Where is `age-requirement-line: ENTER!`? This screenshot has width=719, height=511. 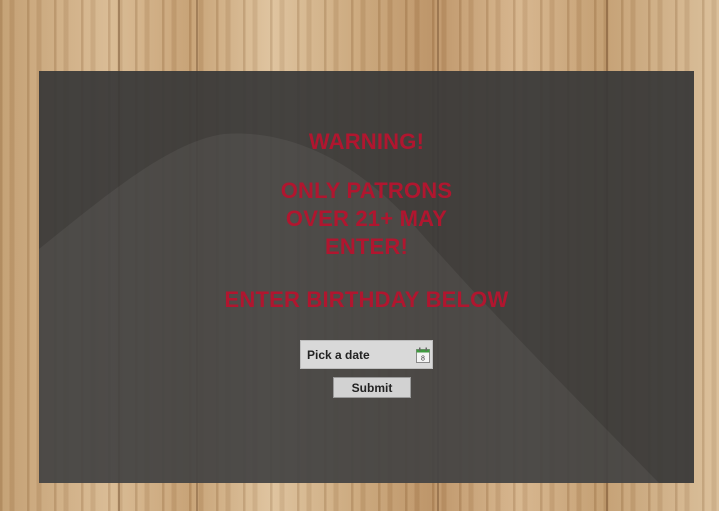 age-requirement-line: ENTER! is located at coordinates (366, 246).